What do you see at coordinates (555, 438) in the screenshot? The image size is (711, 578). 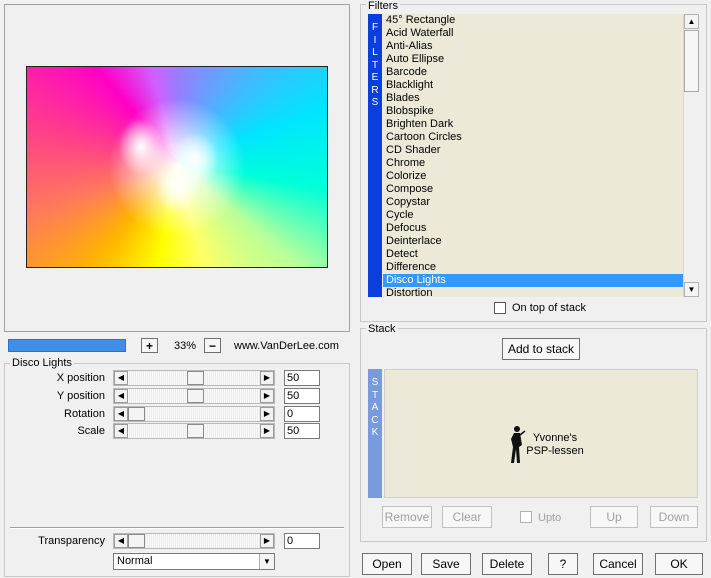 I see `logo-line-1: Yvonne's` at bounding box center [555, 438].